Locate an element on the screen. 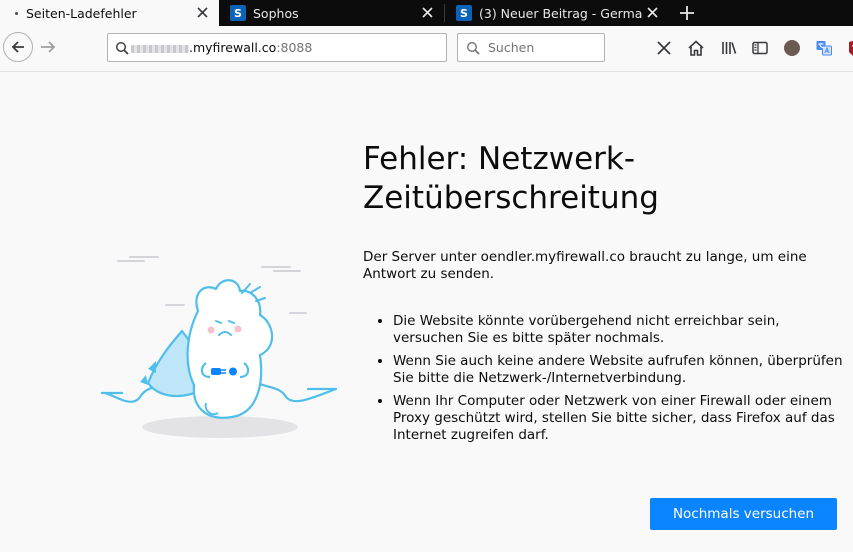 The width and height of the screenshot is (853, 552). redacted-subdomain is located at coordinates (160, 48).